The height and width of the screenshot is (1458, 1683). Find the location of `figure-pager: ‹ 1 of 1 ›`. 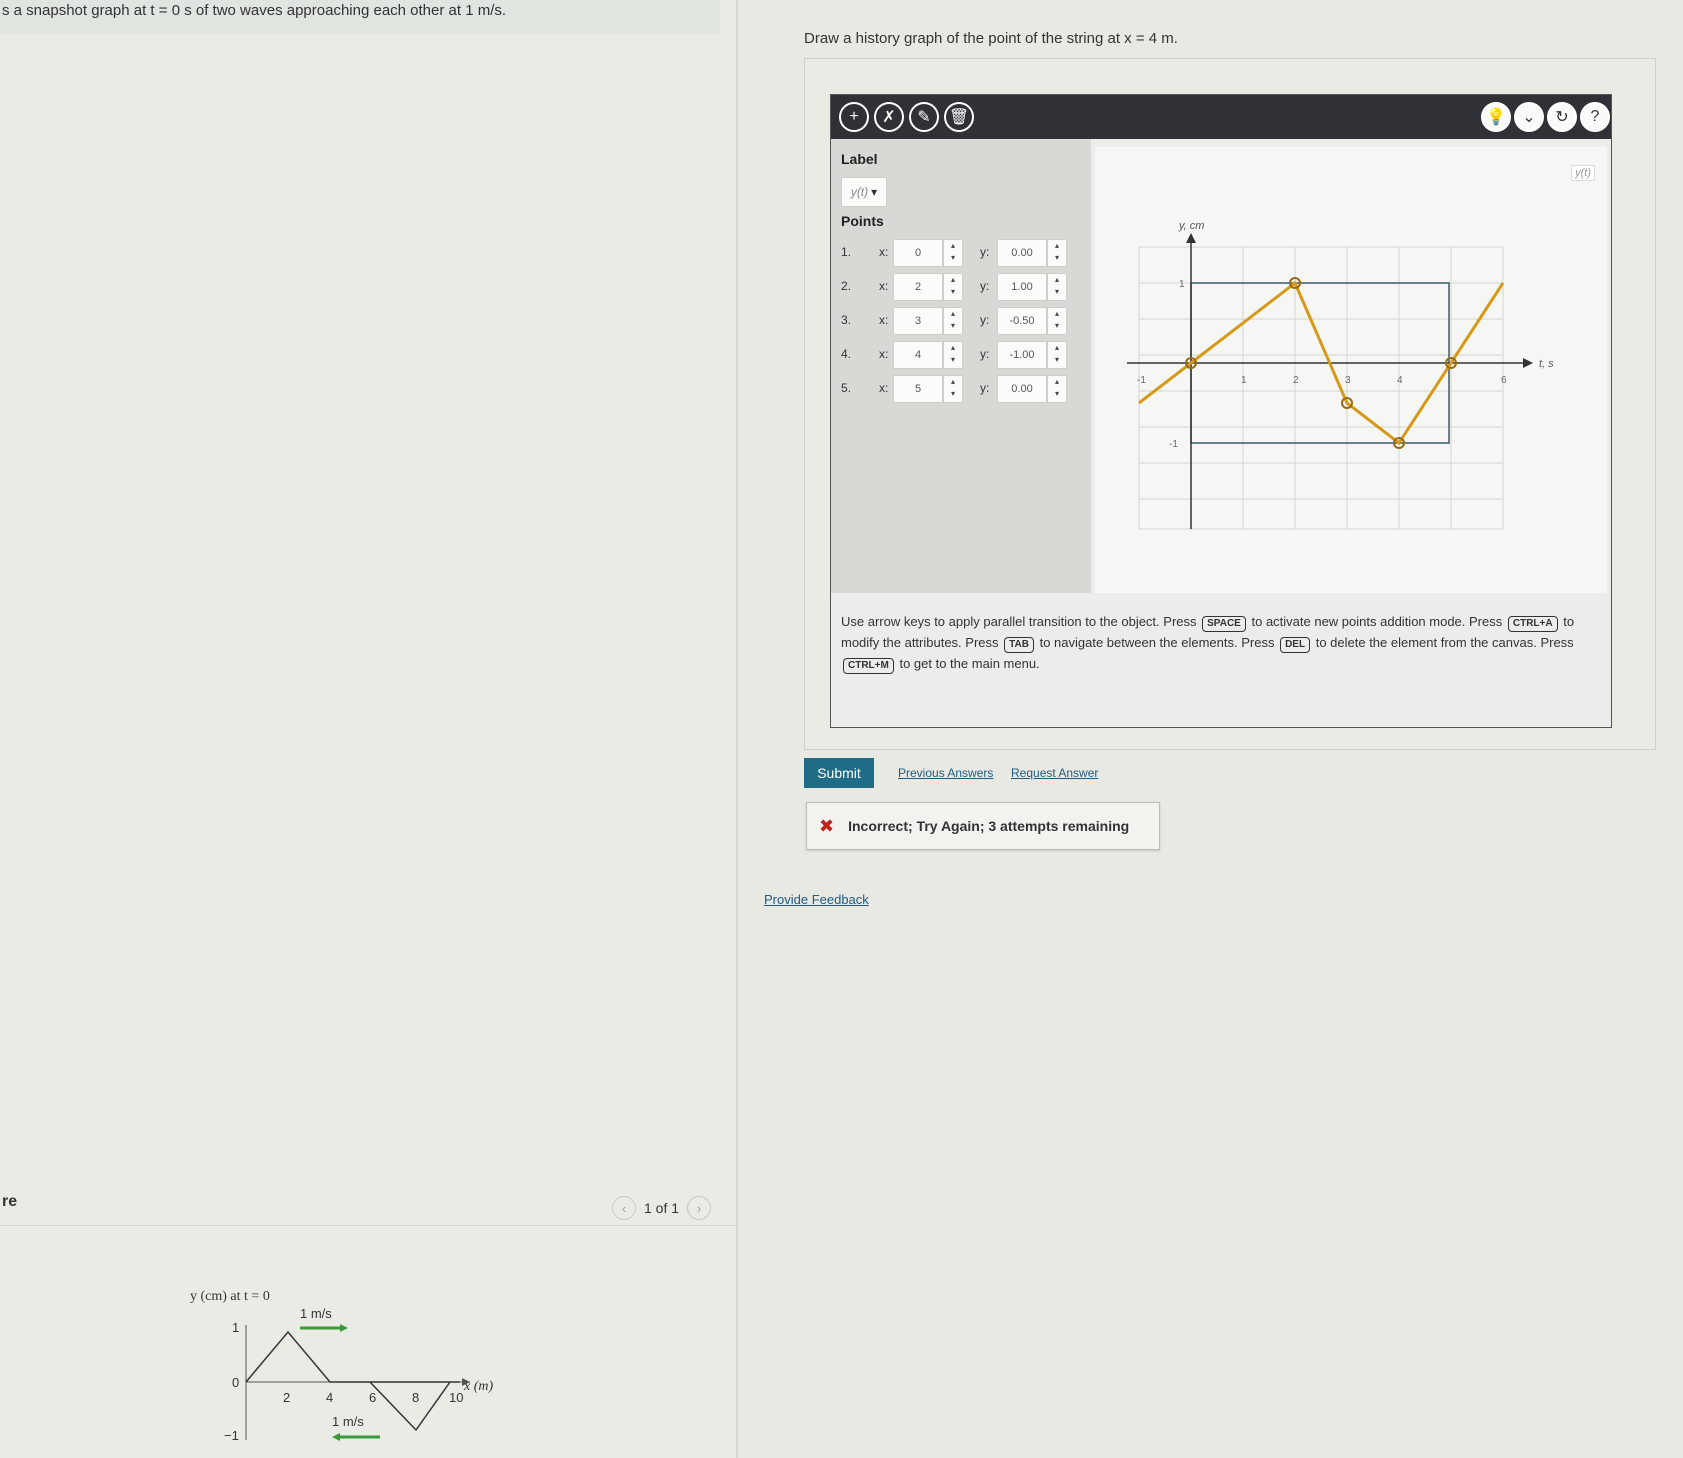

figure-pager: ‹ 1 of 1 › is located at coordinates (662, 1208).